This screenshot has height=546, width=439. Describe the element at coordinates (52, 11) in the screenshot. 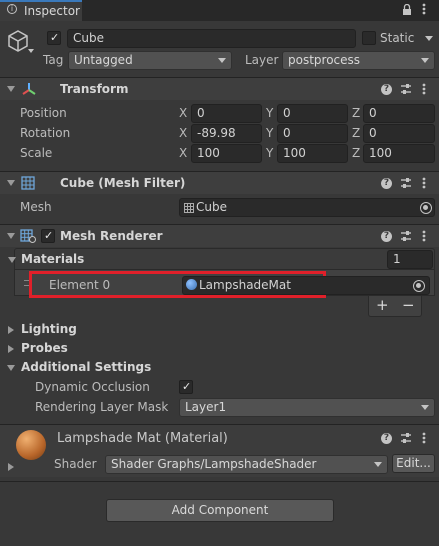

I see `tab-label: Inspector` at that location.